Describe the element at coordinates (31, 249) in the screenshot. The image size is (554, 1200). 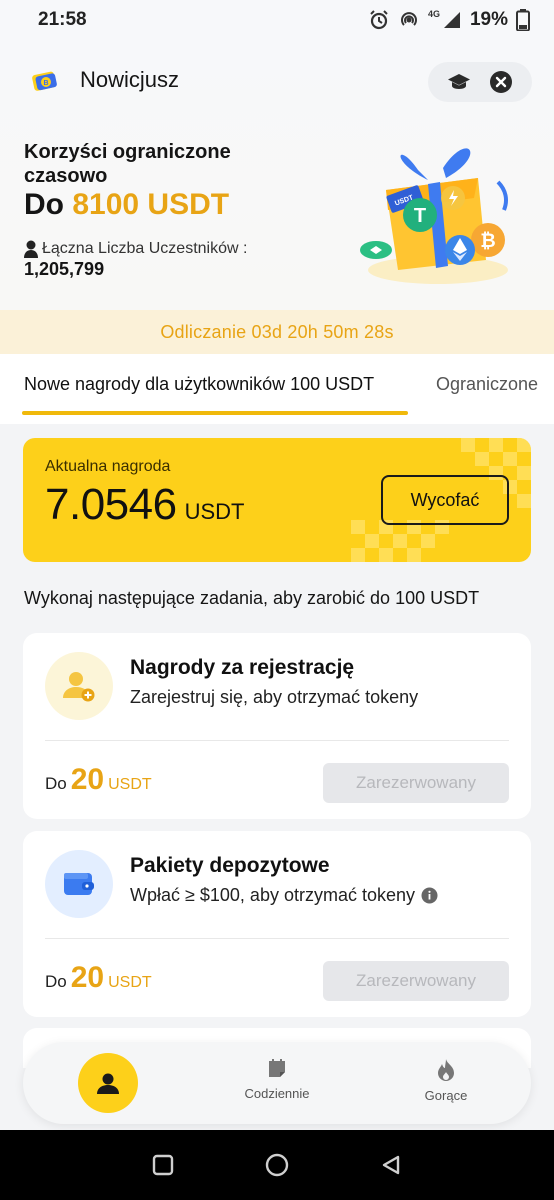
I see `person-icon` at that location.